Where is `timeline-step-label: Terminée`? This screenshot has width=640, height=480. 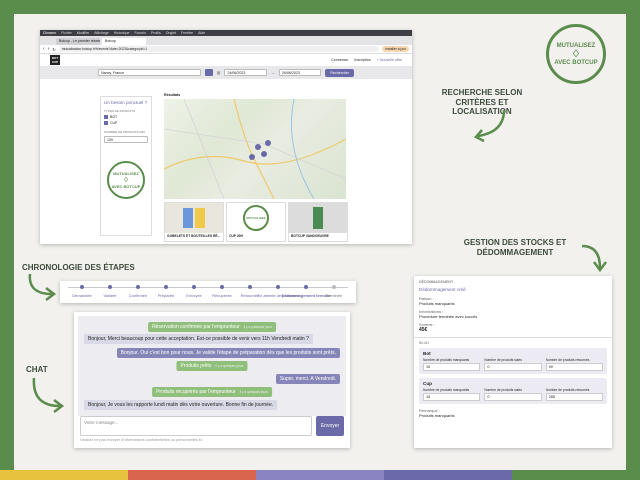
timeline-step-label: Terminée is located at coordinates (334, 295).